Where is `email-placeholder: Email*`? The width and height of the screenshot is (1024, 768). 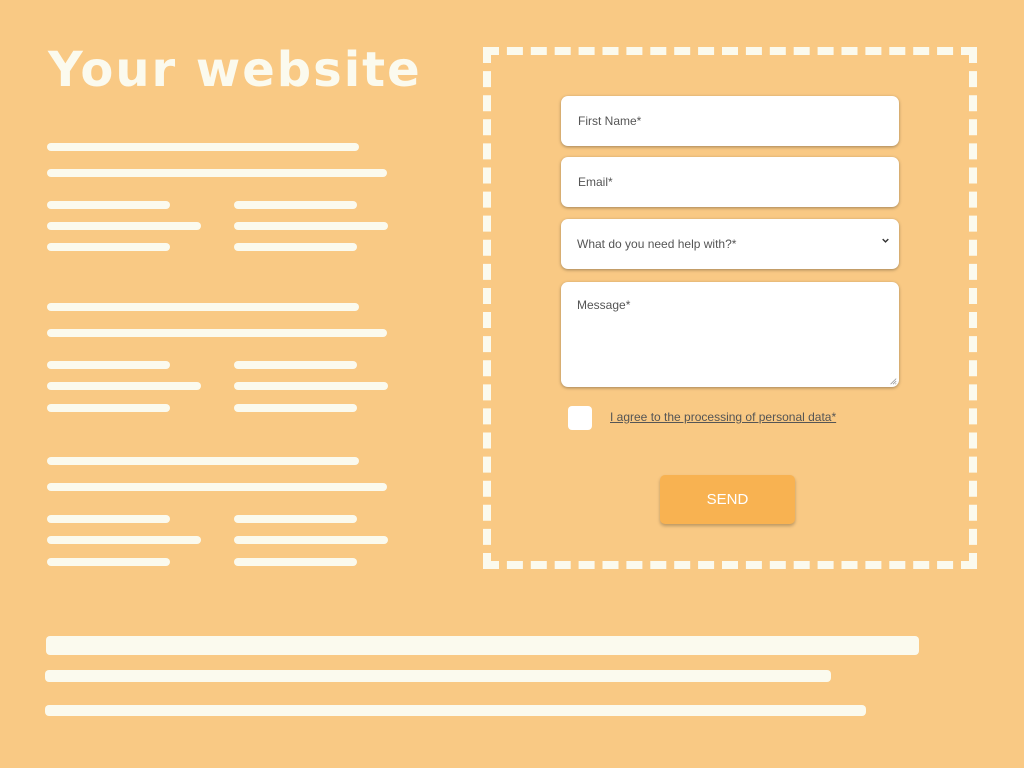
email-placeholder: Email* is located at coordinates (595, 182).